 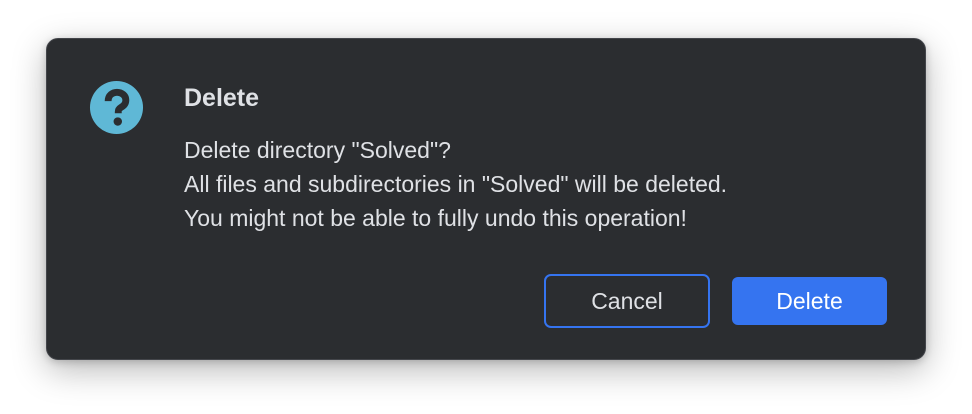 What do you see at coordinates (222, 98) in the screenshot?
I see `dialog-title: Delete` at bounding box center [222, 98].